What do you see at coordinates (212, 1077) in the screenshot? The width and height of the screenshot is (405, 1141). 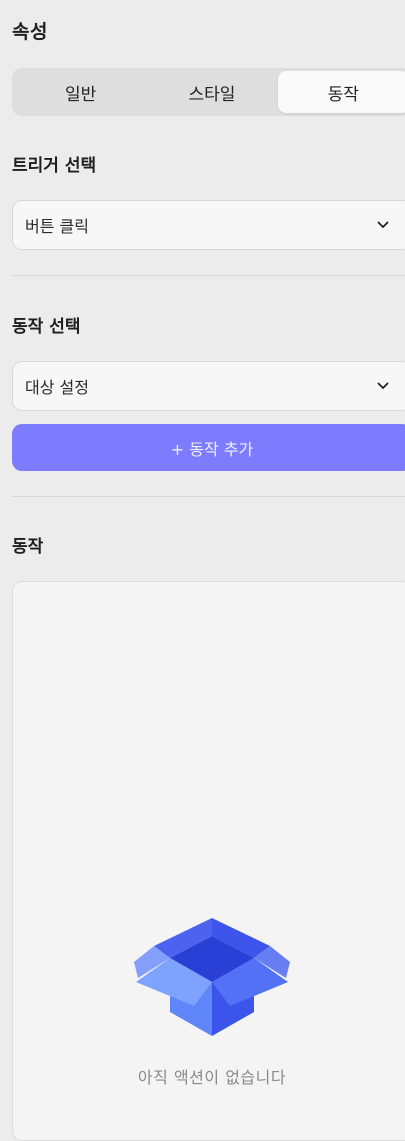 I see `empty-state-text: 아직 액션이 없습니다` at bounding box center [212, 1077].